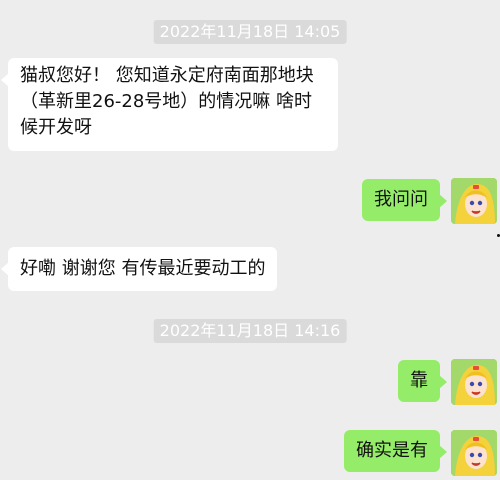 Image resolution: width=500 pixels, height=480 pixels. What do you see at coordinates (143, 268) in the screenshot?
I see `message-text: 好嘞 谢谢您 有传最近要动工的` at bounding box center [143, 268].